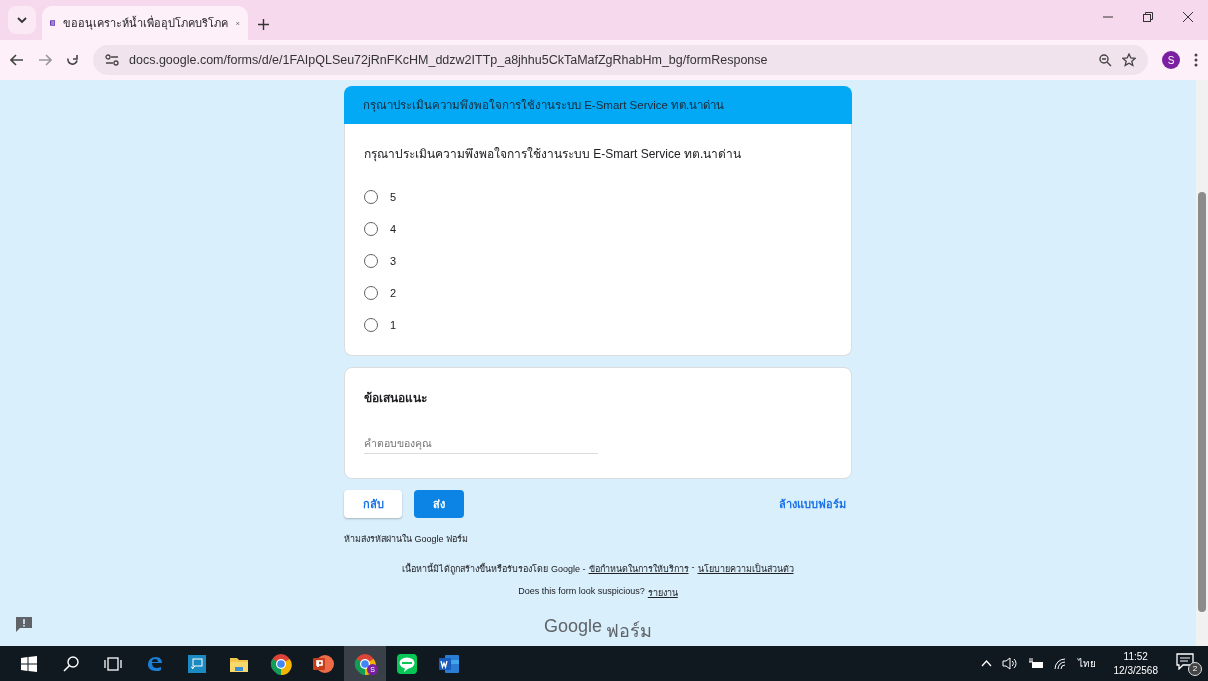  Describe the element at coordinates (745, 569) in the screenshot. I see `privacy-link: นโยบายความเป็นส่วนตัว` at that location.